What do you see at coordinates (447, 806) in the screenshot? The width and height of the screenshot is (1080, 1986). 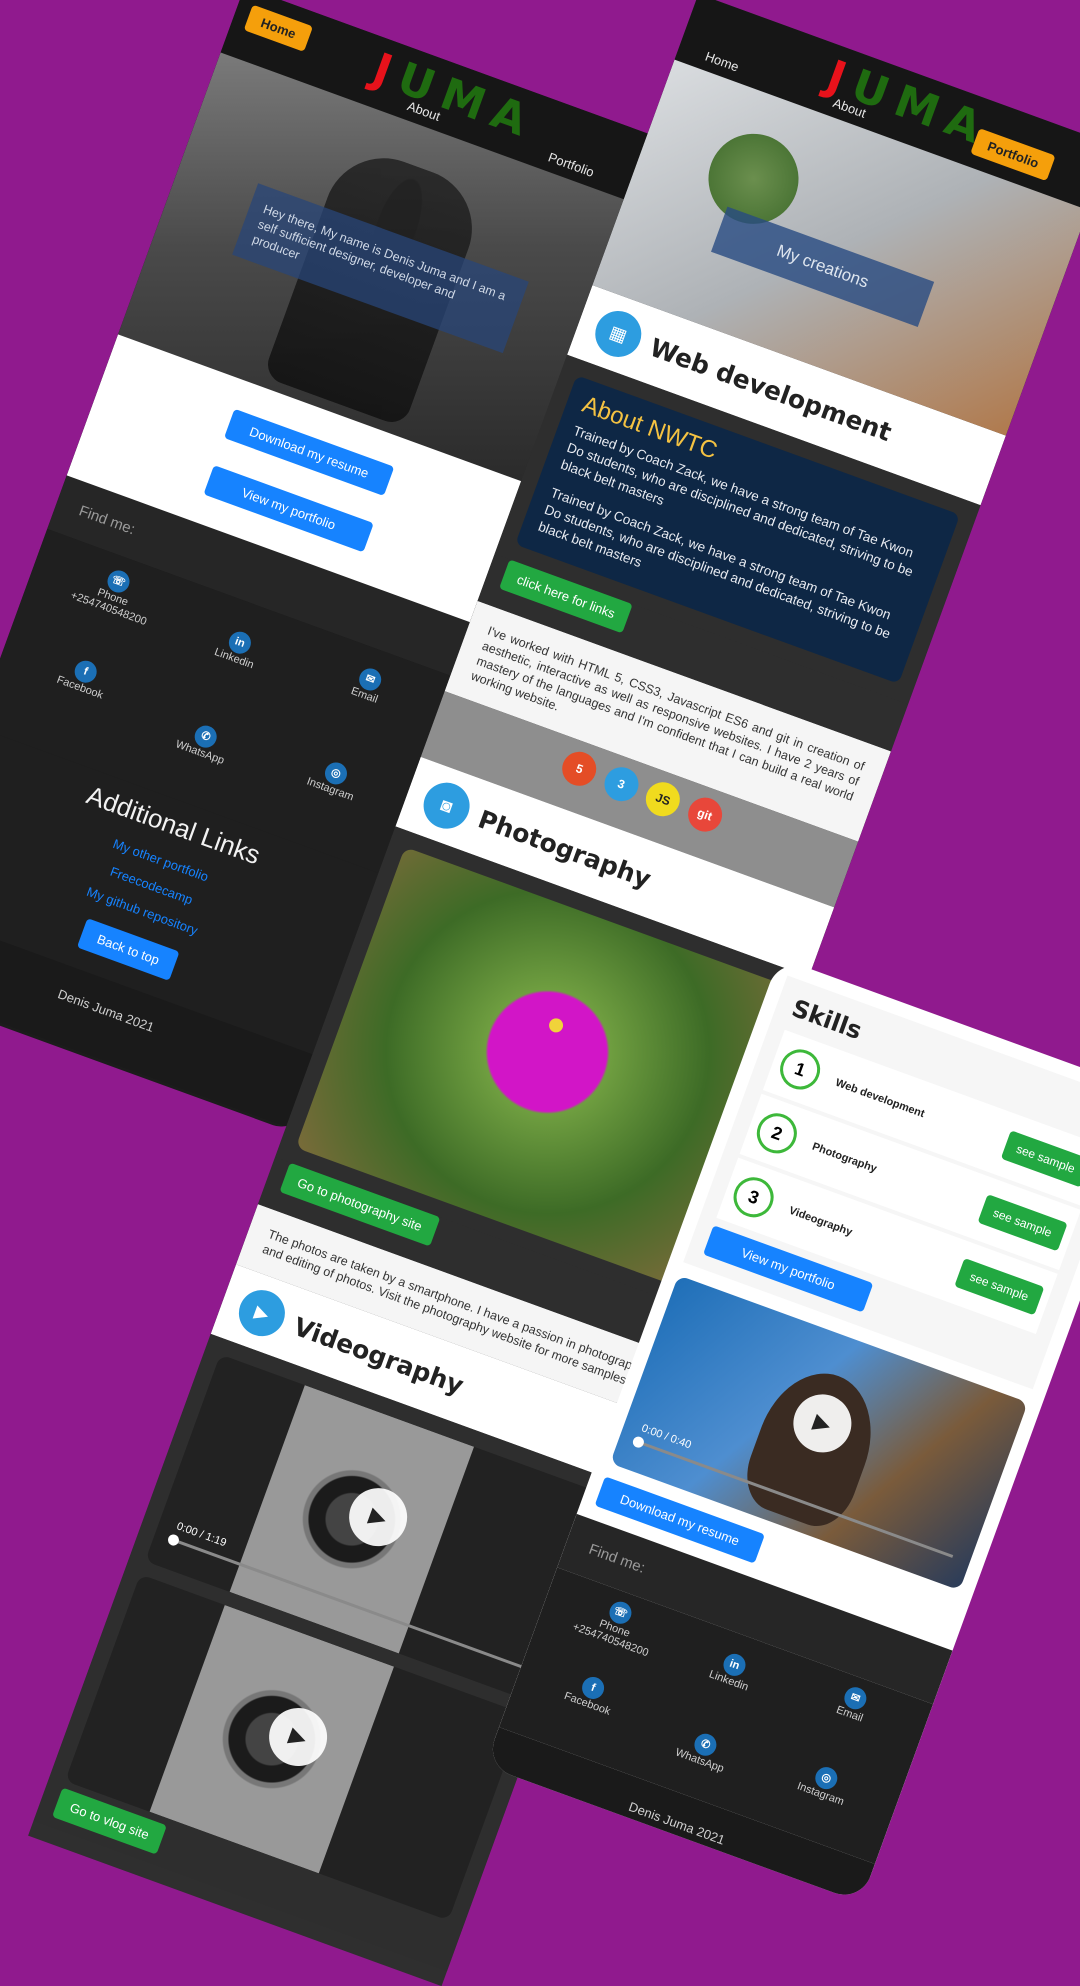 I see `camera-icon: ◙` at bounding box center [447, 806].